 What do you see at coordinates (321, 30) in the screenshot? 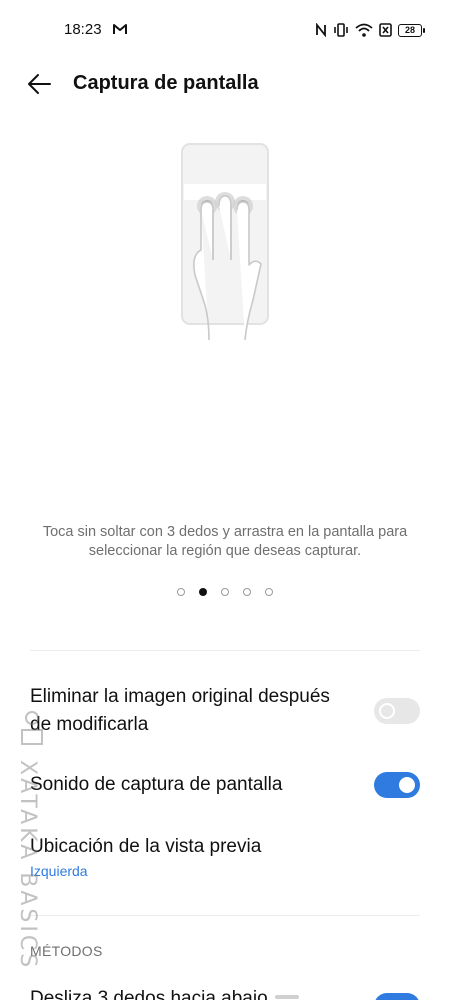
I see `nfc-icon` at bounding box center [321, 30].